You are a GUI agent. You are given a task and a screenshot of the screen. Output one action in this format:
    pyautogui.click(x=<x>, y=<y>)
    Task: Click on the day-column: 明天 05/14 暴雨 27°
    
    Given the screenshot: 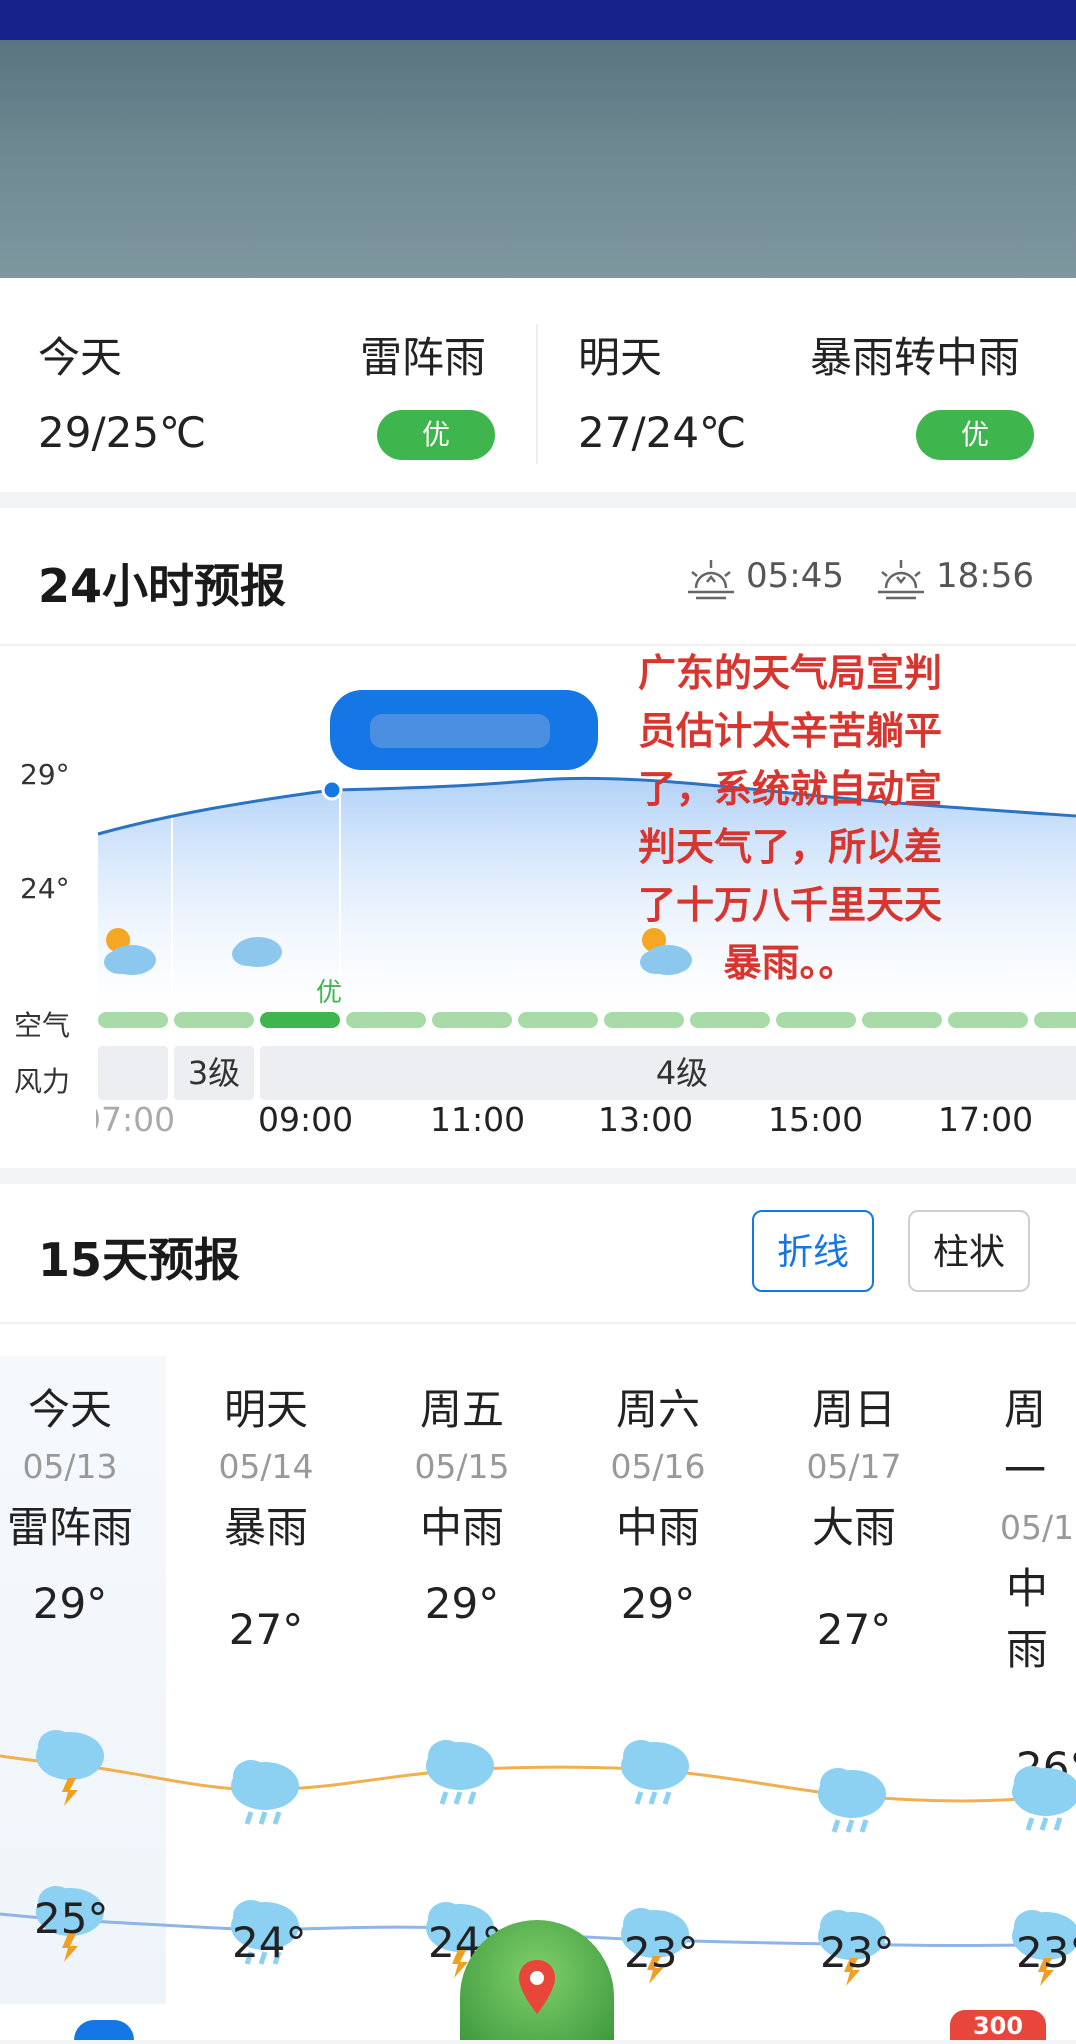 What is the action you would take?
    pyautogui.click(x=266, y=1515)
    